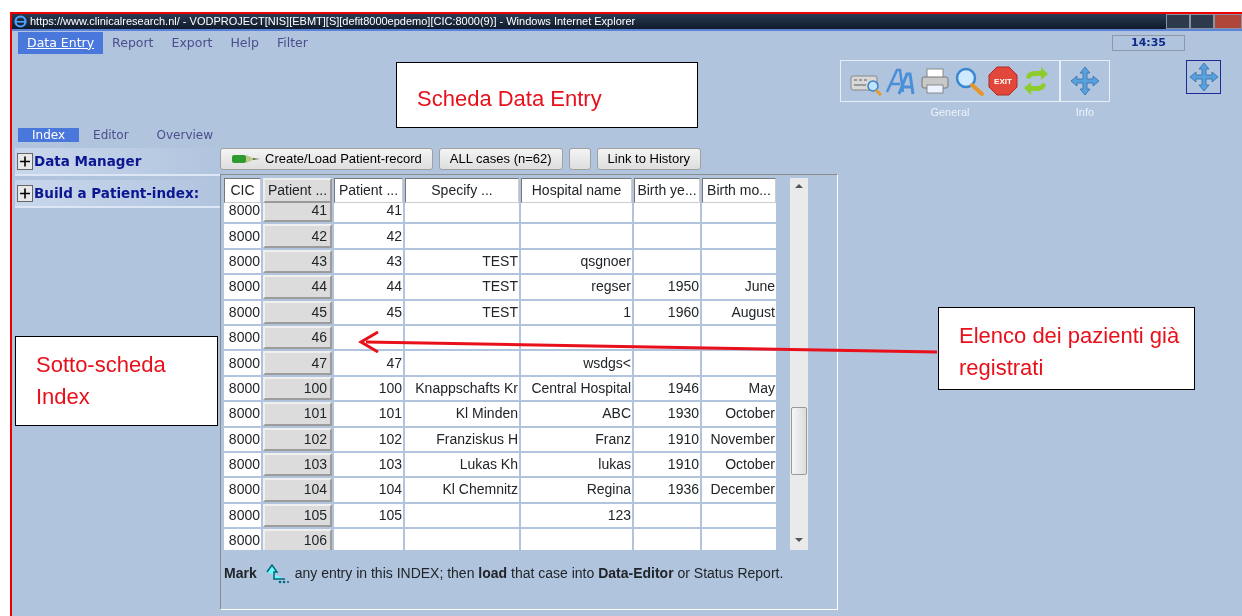  I want to click on search-icon, so click(969, 81).